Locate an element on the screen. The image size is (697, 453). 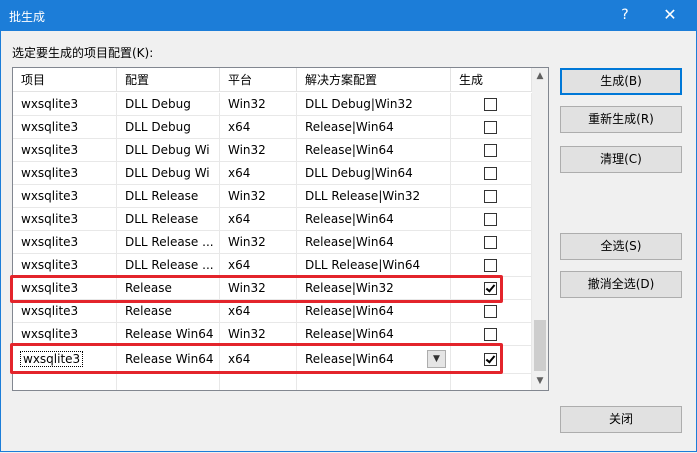
solution-config-cell: DLL Debug|Win64 is located at coordinates (374, 173).